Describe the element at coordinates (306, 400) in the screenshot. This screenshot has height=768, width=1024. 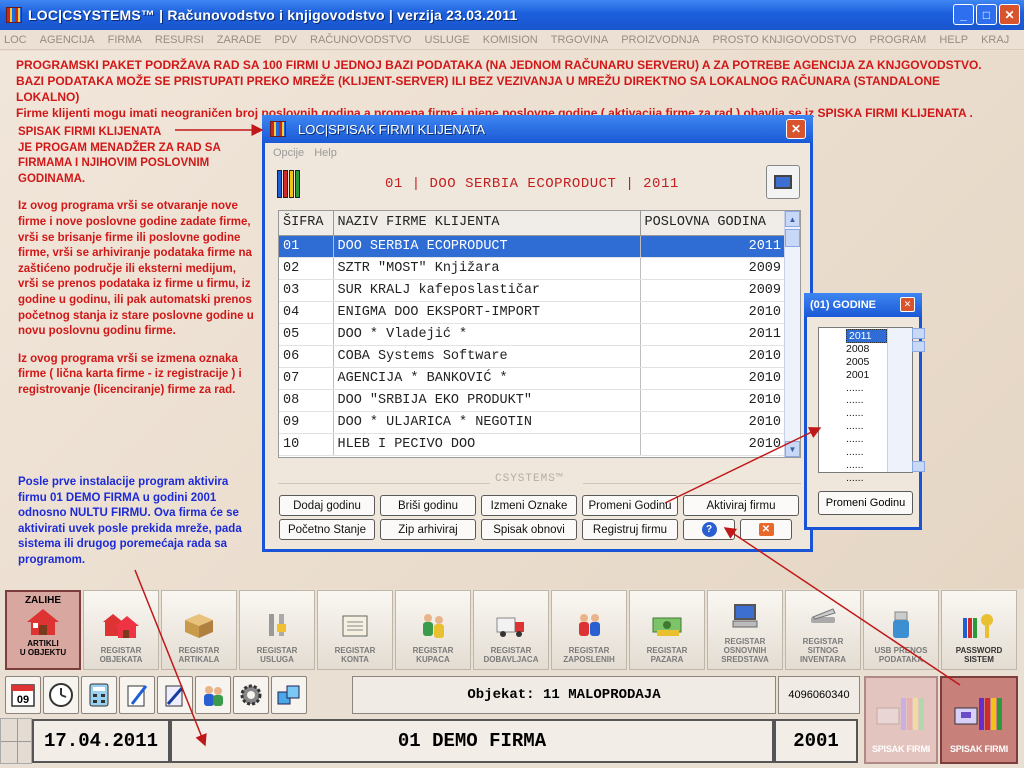
I see `cell-code: 08` at that location.